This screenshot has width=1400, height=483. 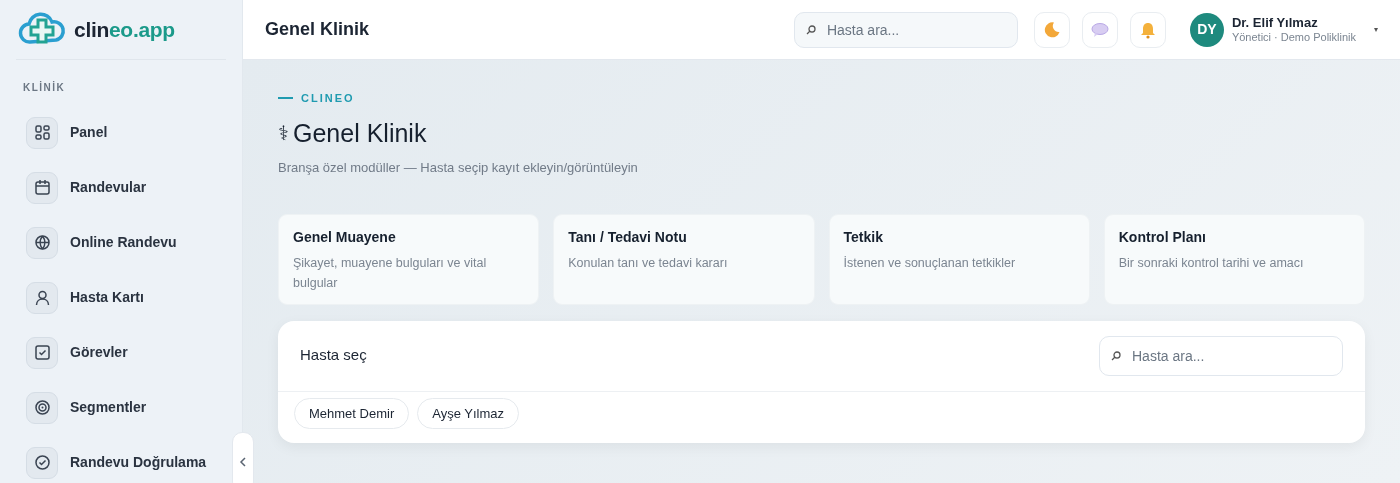 I want to click on user-icon, so click(x=42, y=297).